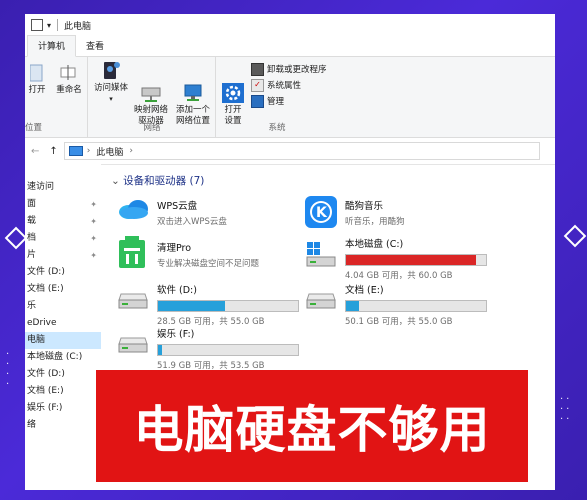 This screenshot has width=587, height=500. I want to click on chevron-down-icon: ⌄, so click(115, 181).